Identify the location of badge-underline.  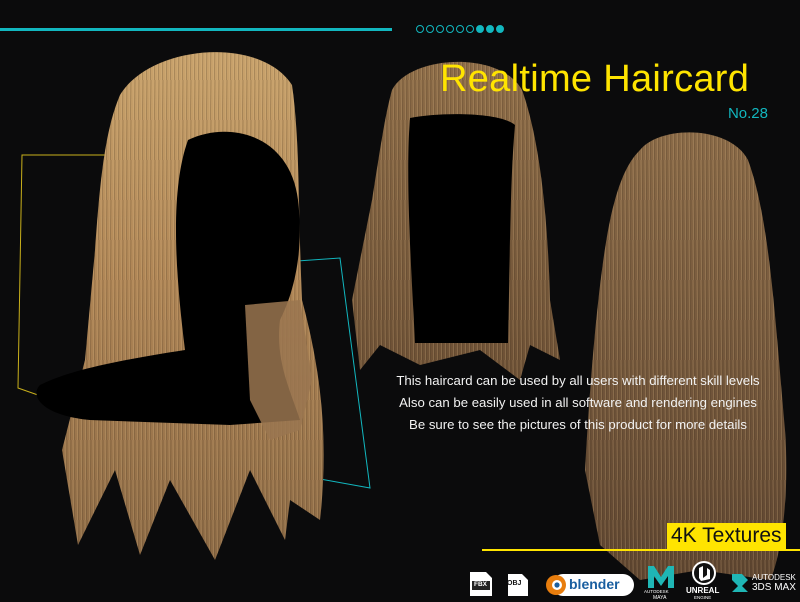
(641, 550).